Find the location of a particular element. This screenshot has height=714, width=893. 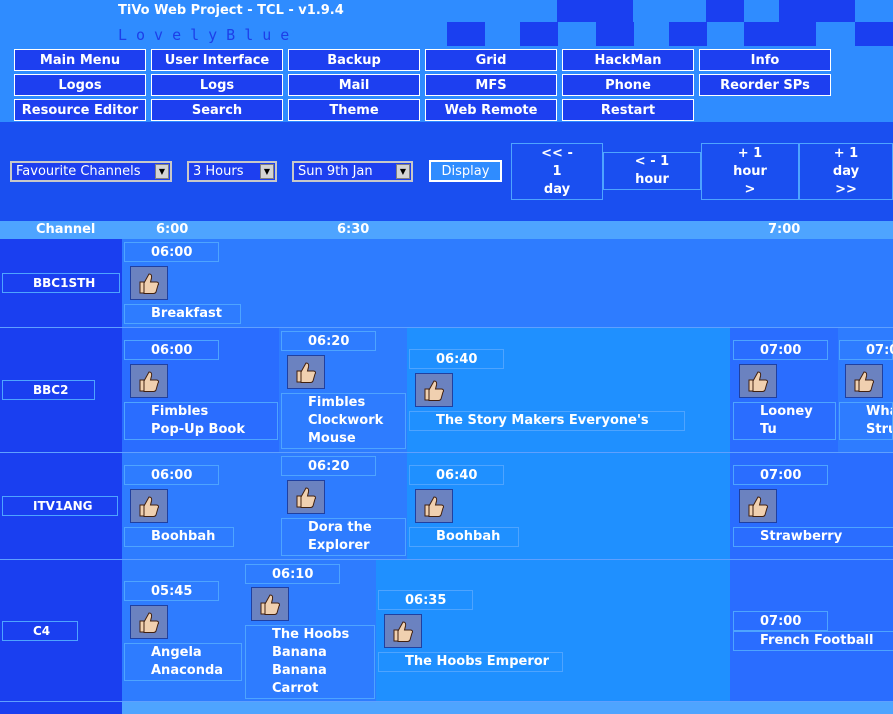

menu-theme-button: Theme is located at coordinates (354, 110).